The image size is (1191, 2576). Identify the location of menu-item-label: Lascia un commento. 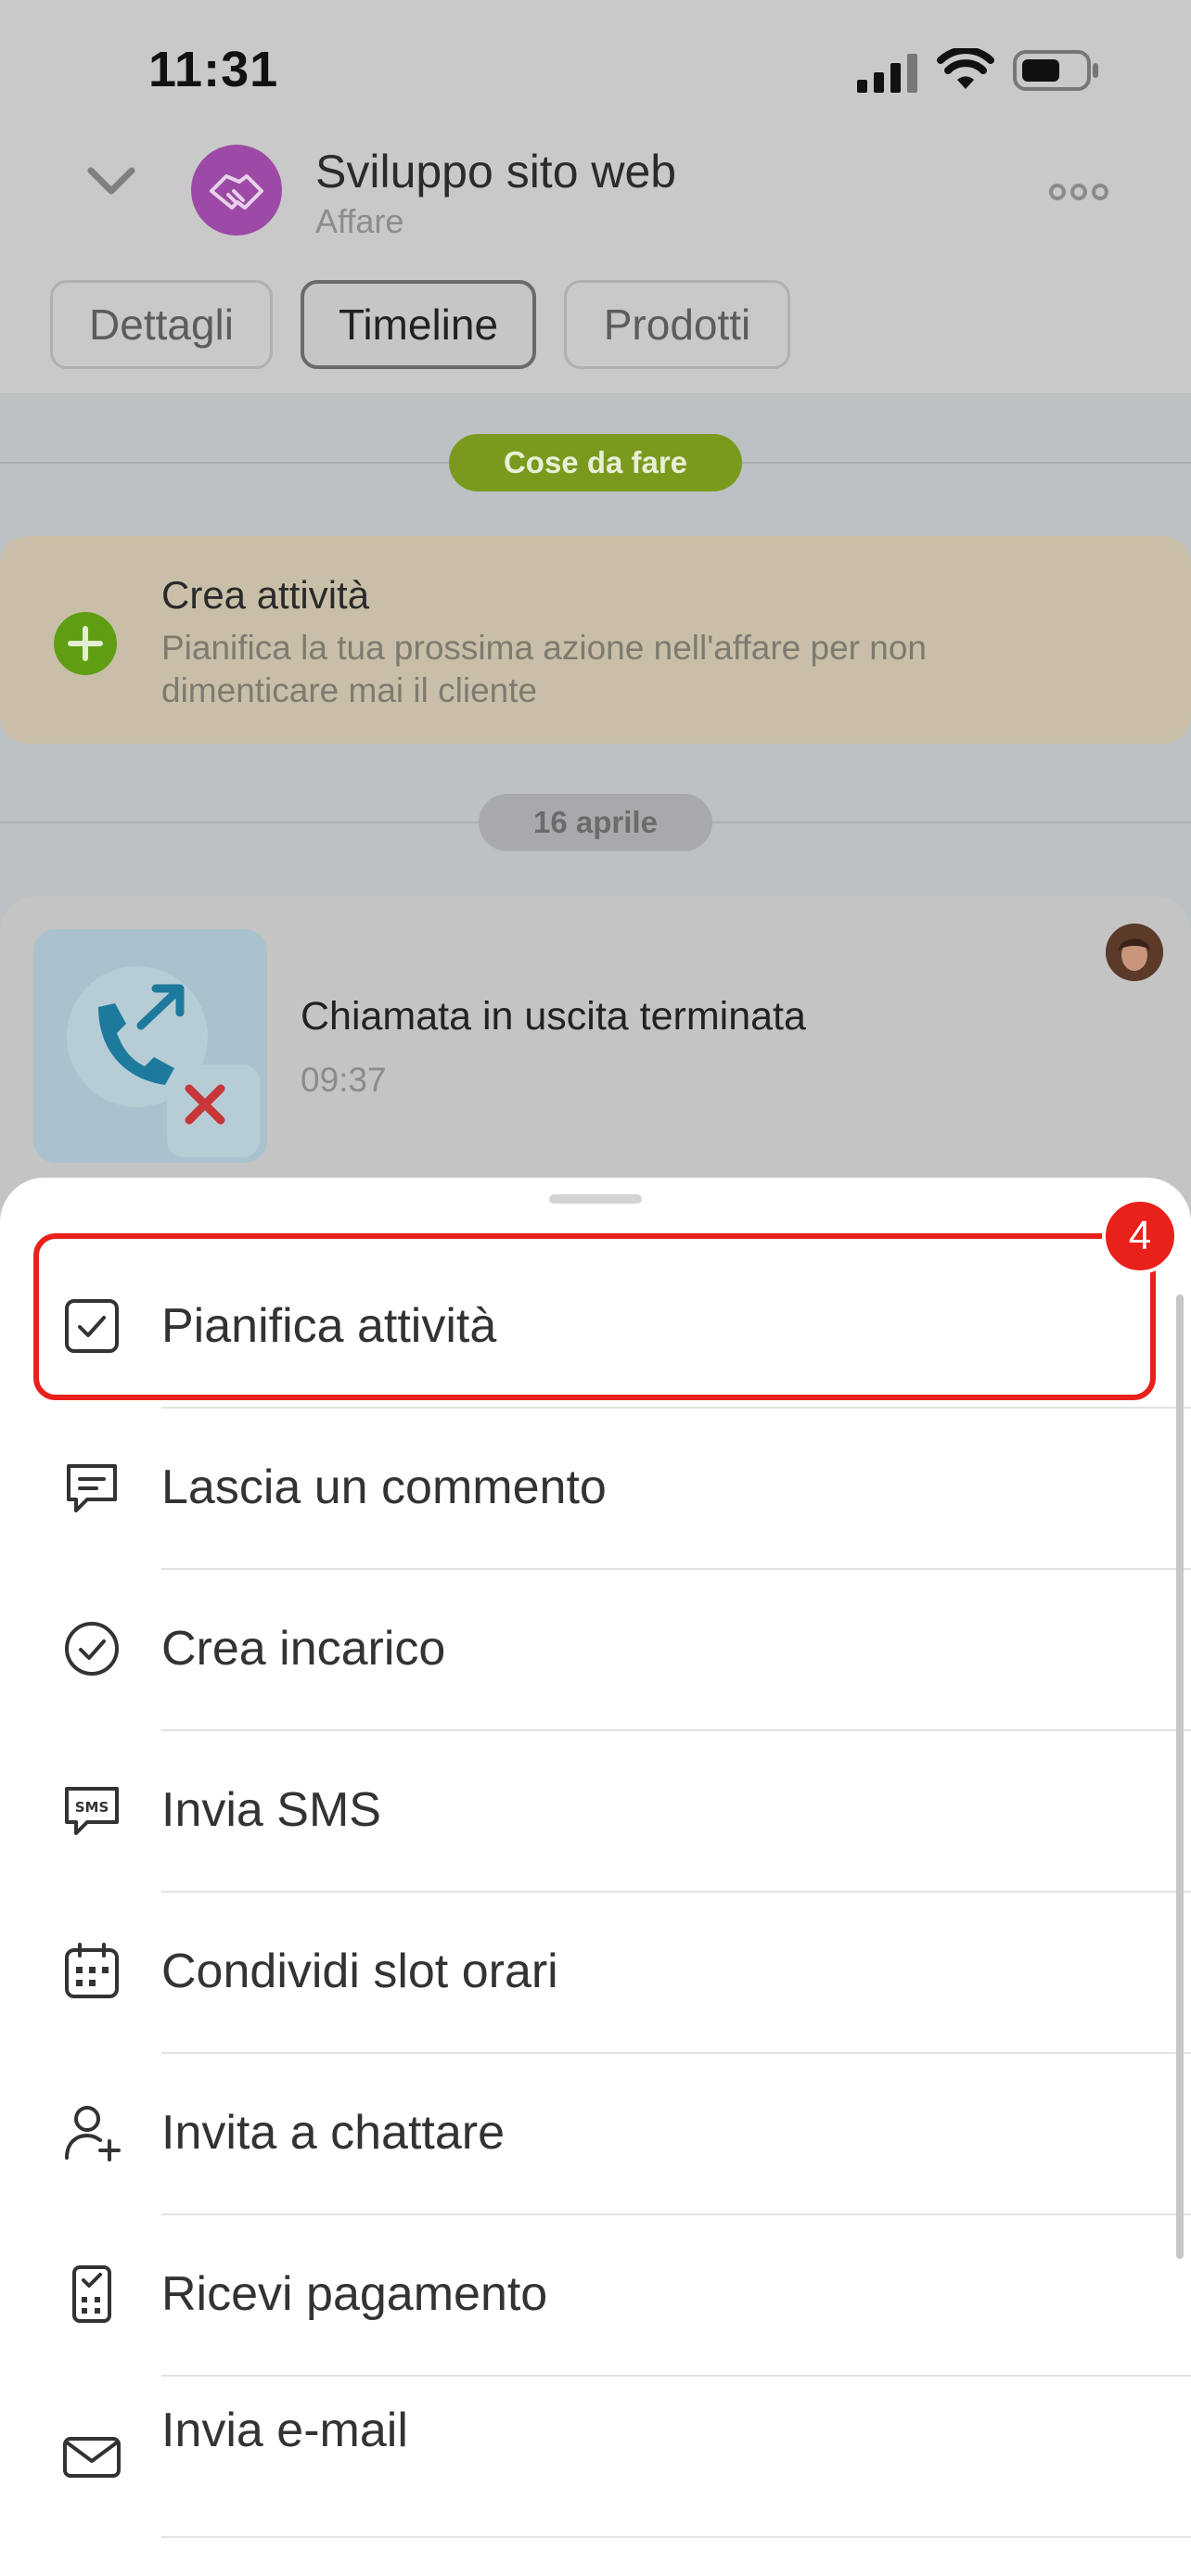
(384, 1487).